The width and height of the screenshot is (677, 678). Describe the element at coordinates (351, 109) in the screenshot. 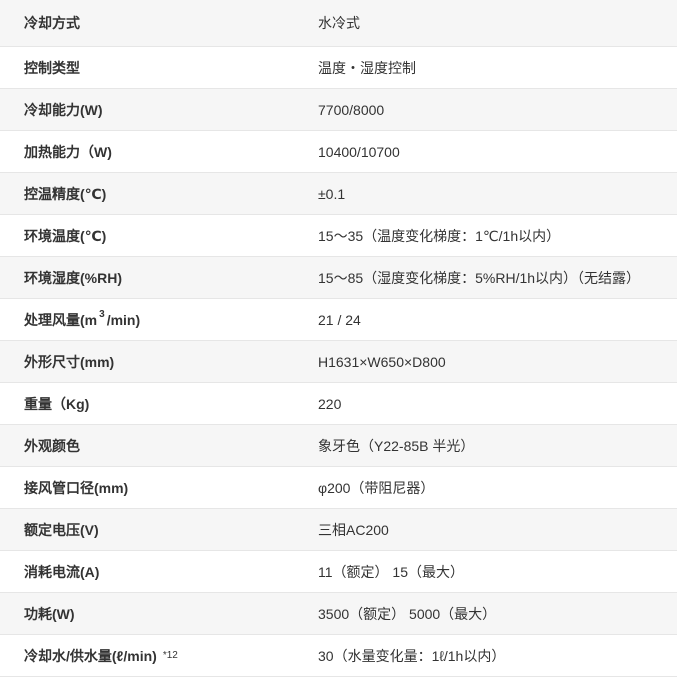

I see `spec-value: 7700/8000` at that location.